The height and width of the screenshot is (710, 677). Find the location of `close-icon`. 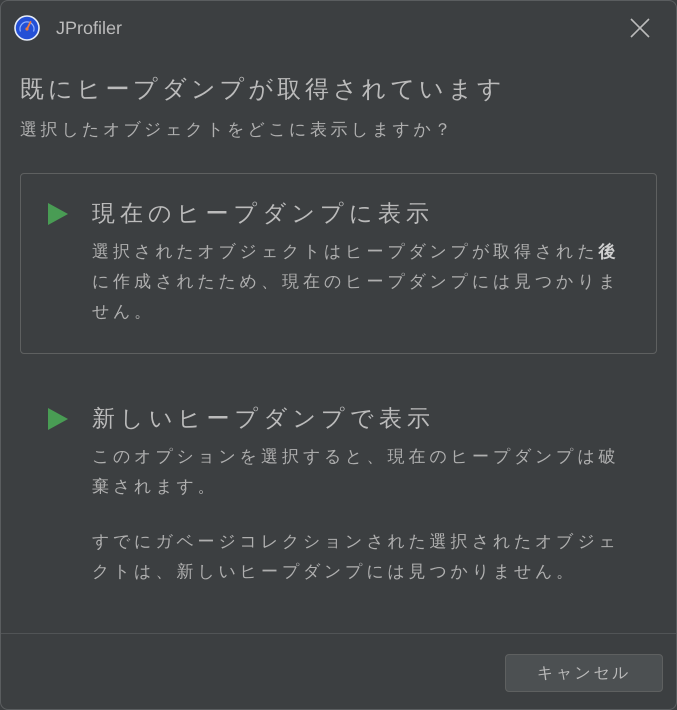

close-icon is located at coordinates (640, 28).